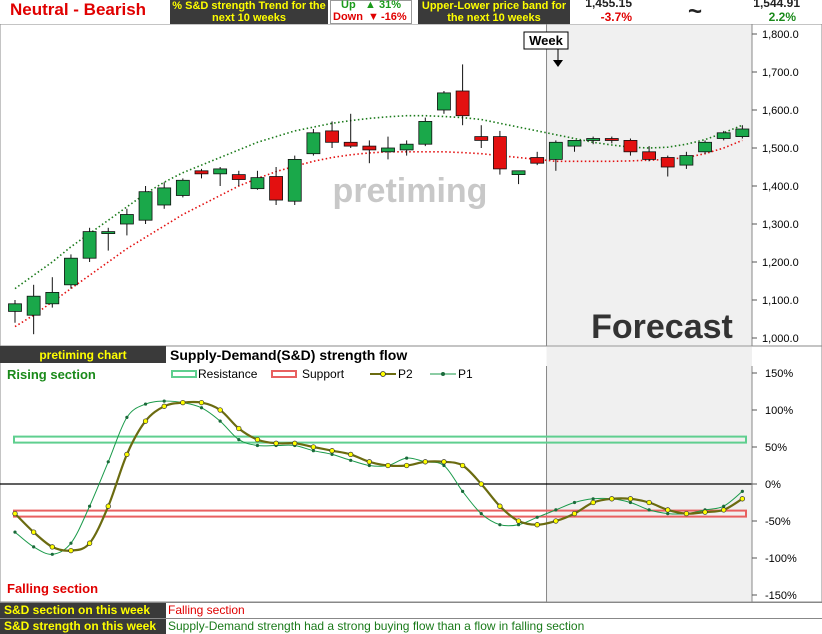 The width and height of the screenshot is (822, 634). What do you see at coordinates (781, 559) in the screenshot?
I see `sd-tick-label: -100%` at bounding box center [781, 559].